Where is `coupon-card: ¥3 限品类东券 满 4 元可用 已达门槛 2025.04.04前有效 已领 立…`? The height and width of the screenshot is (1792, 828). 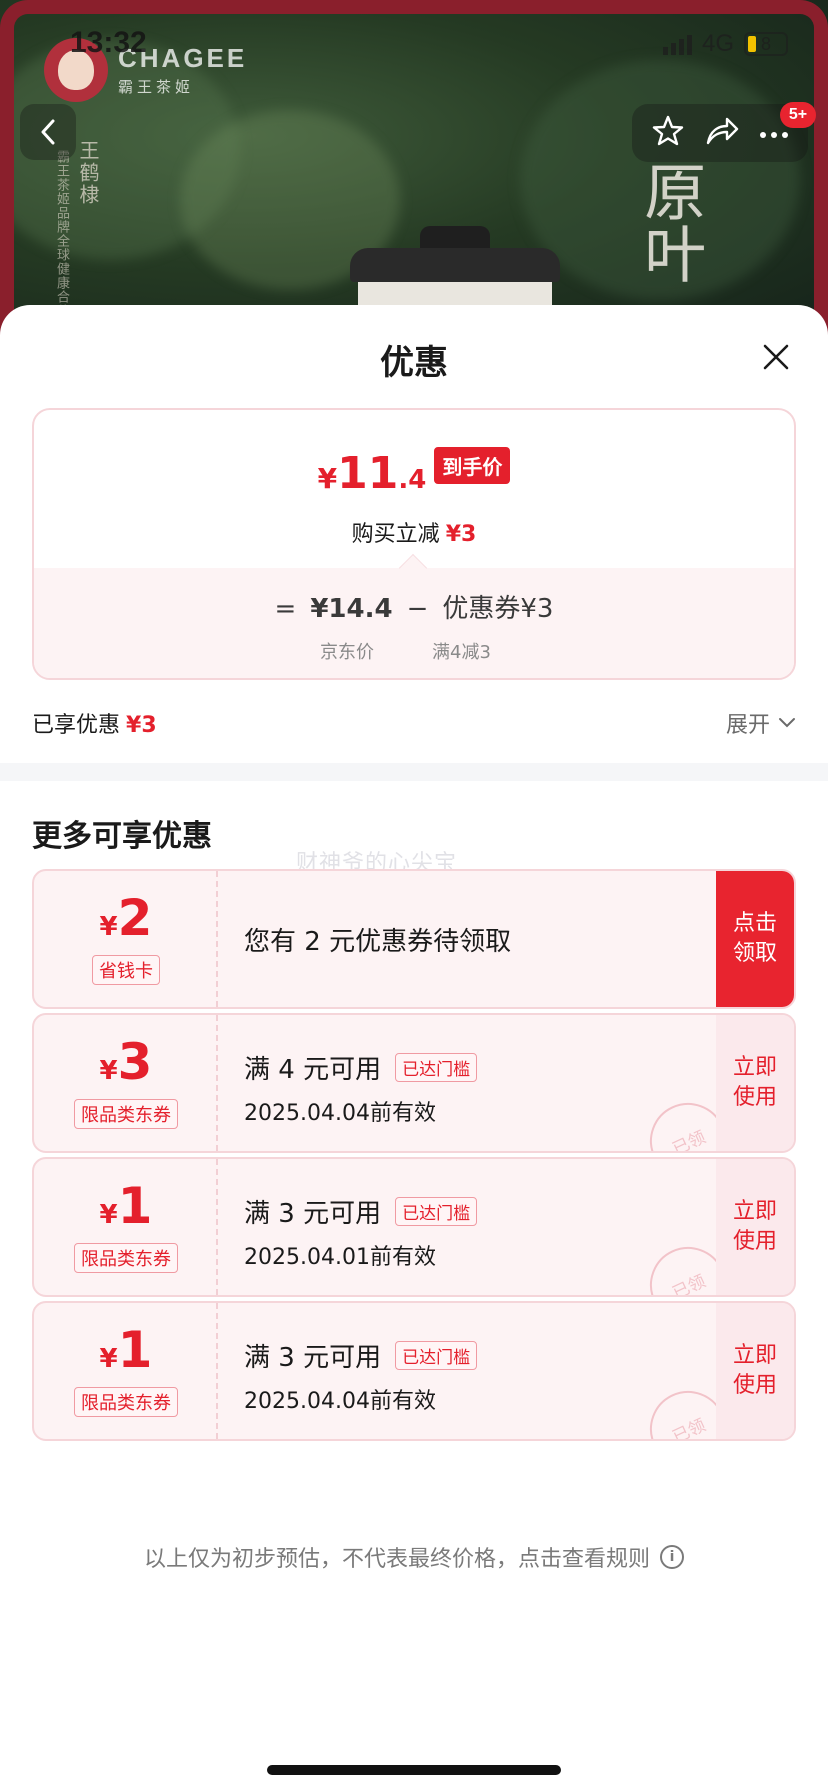 coupon-card: ¥3 限品类东券 满 4 元可用 已达门槛 2025.04.04前有效 已领 立… is located at coordinates (414, 1083).